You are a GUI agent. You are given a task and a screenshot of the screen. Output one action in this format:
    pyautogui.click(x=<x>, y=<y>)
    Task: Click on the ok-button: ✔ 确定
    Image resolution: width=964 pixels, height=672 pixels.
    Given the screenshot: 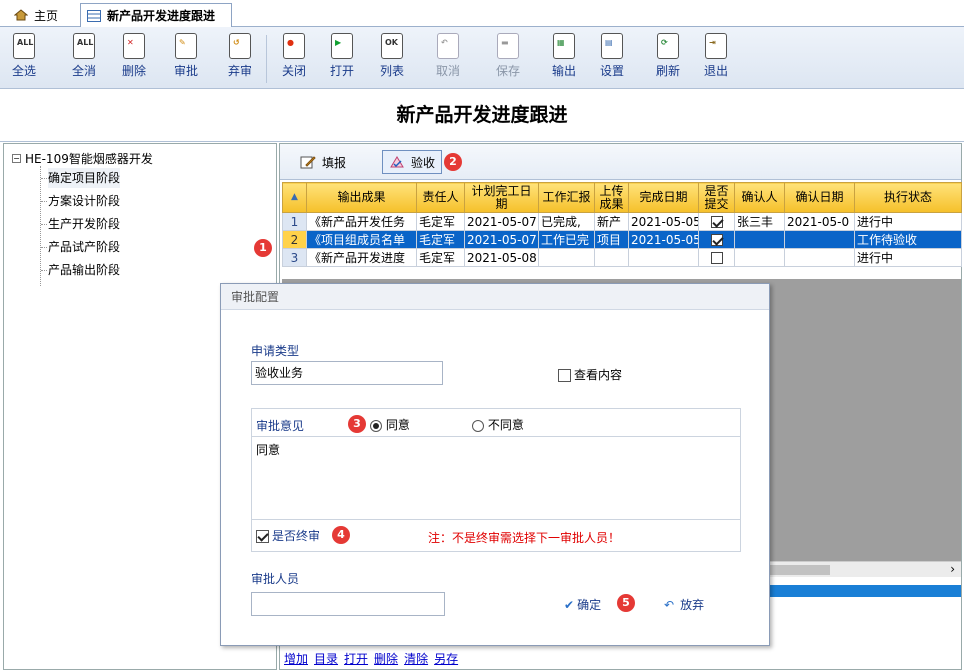 What is the action you would take?
    pyautogui.click(x=582, y=604)
    